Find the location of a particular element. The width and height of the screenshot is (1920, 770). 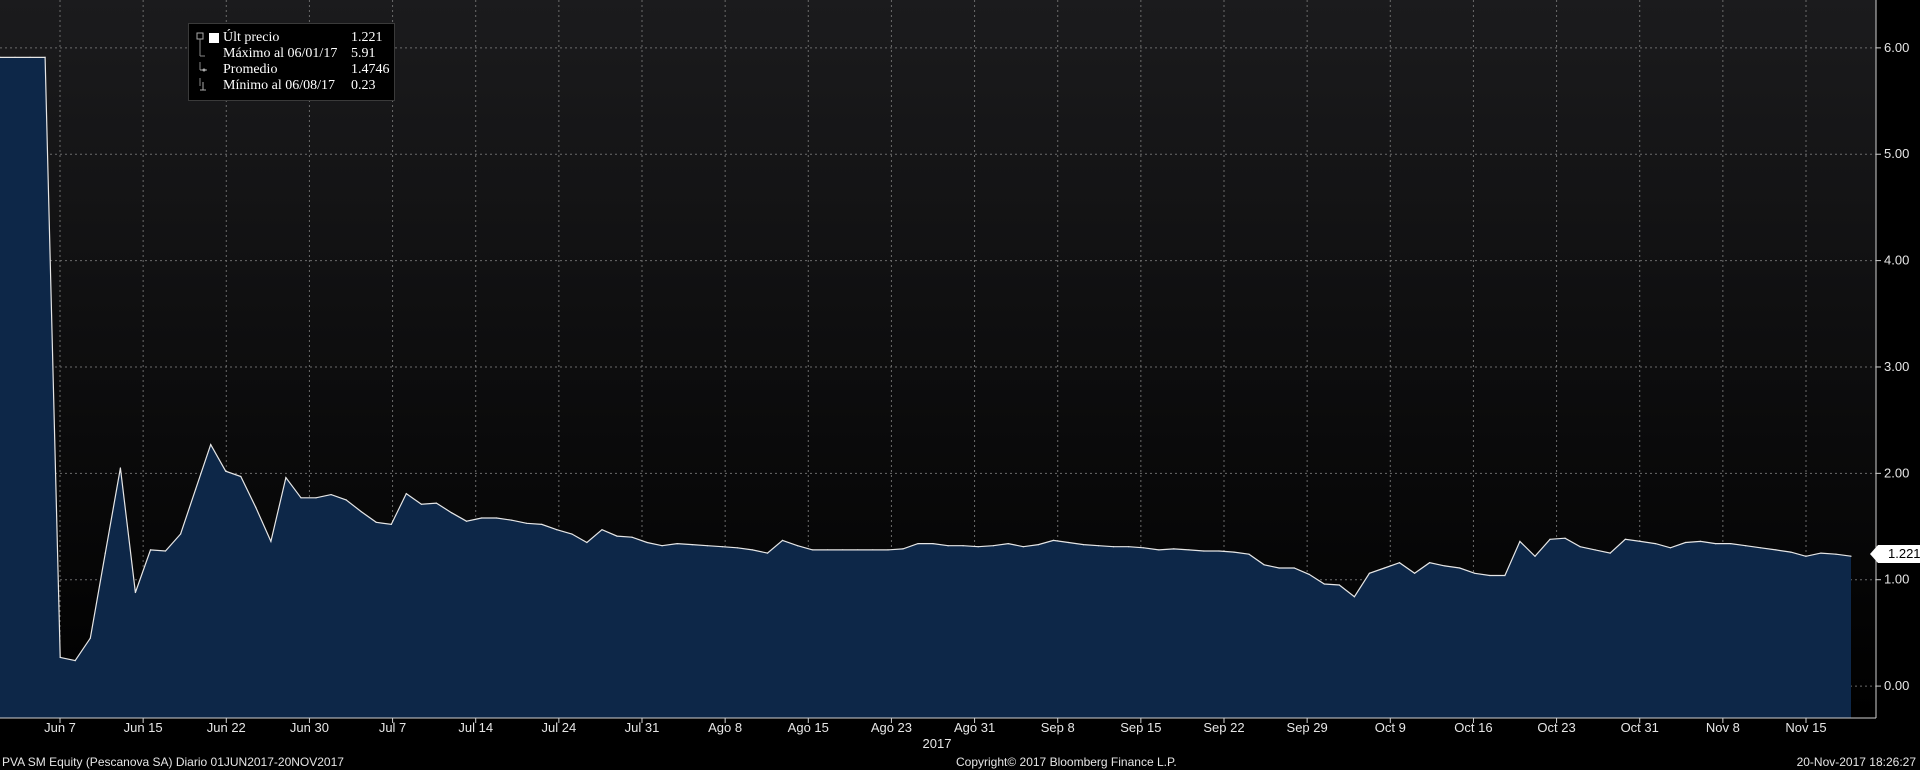

x-tick-label: Sep 8 is located at coordinates (1058, 727).